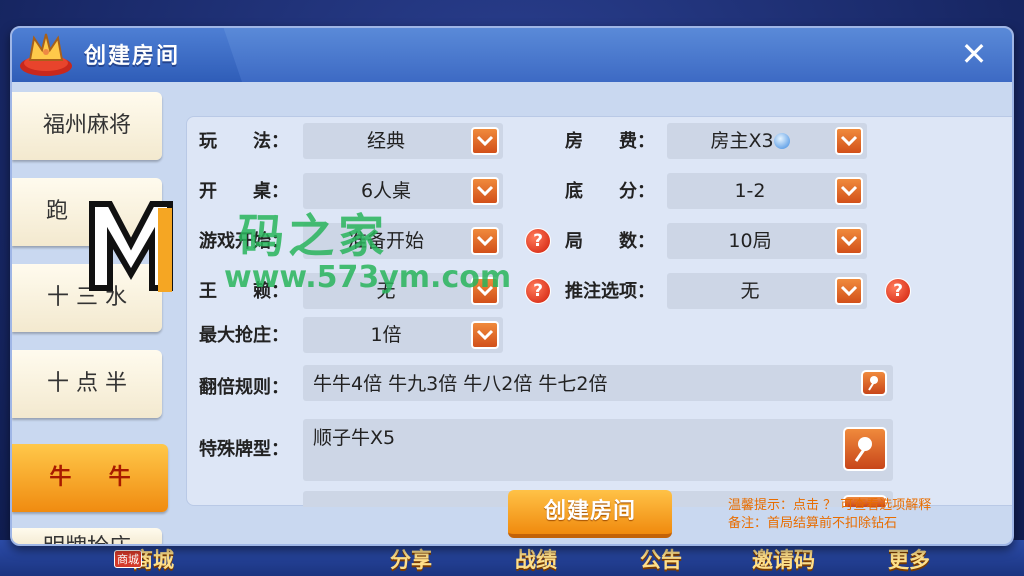  What do you see at coordinates (244, 241) in the screenshot?
I see `start-label: 游戏开始：` at bounding box center [244, 241].